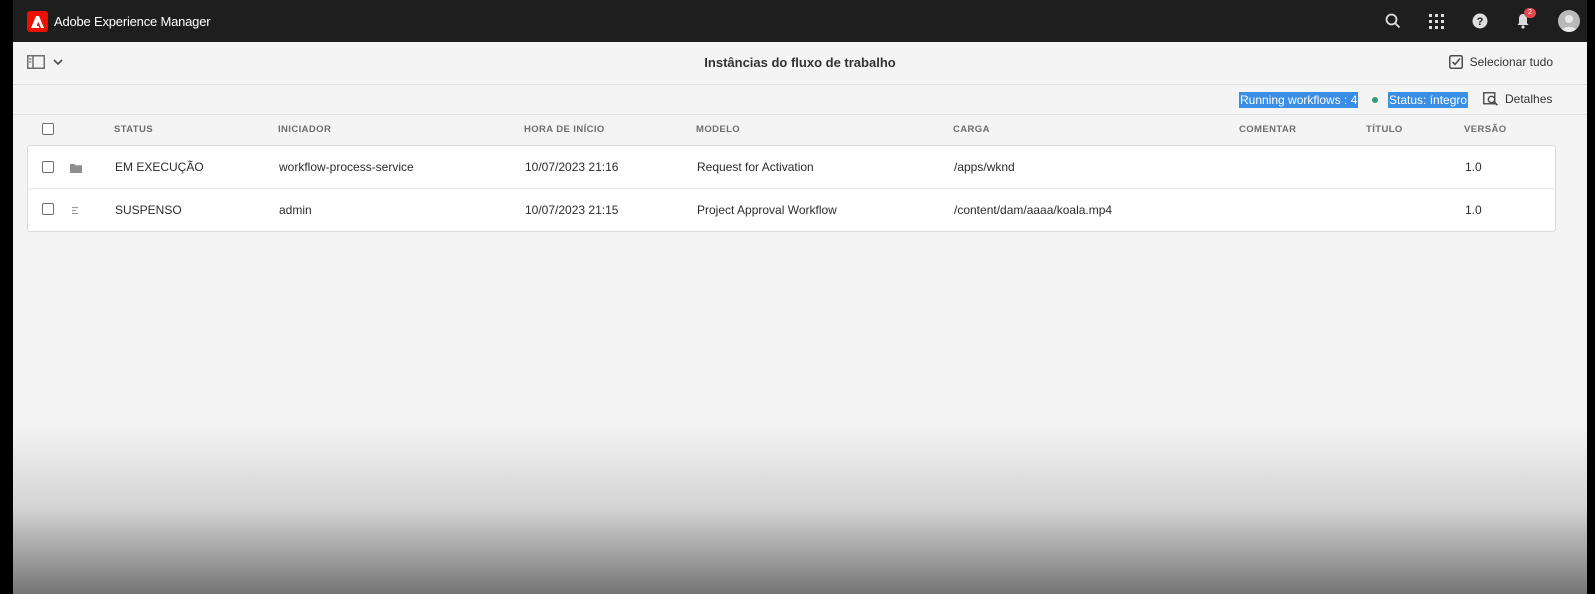 This screenshot has height=594, width=1595. What do you see at coordinates (304, 129) in the screenshot?
I see `column-header-initiator: INICIADOR` at bounding box center [304, 129].